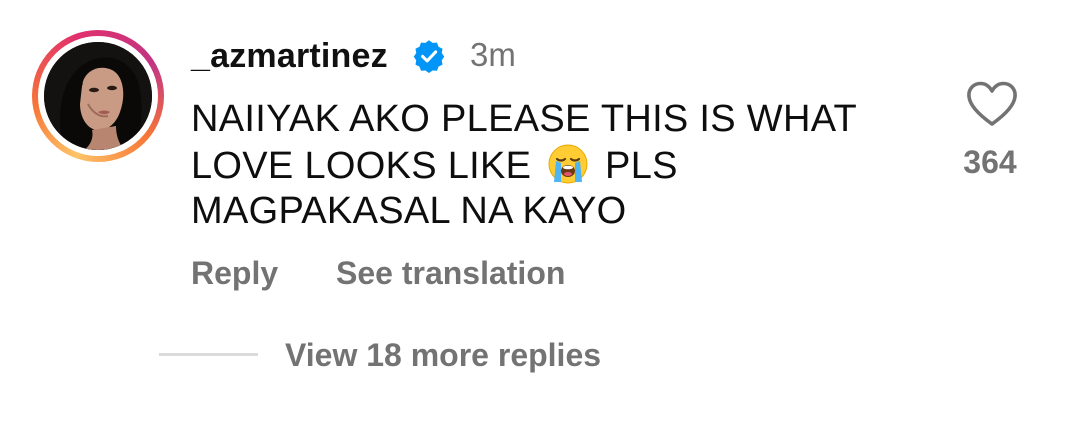  I want to click on replies-divider-line, so click(208, 354).